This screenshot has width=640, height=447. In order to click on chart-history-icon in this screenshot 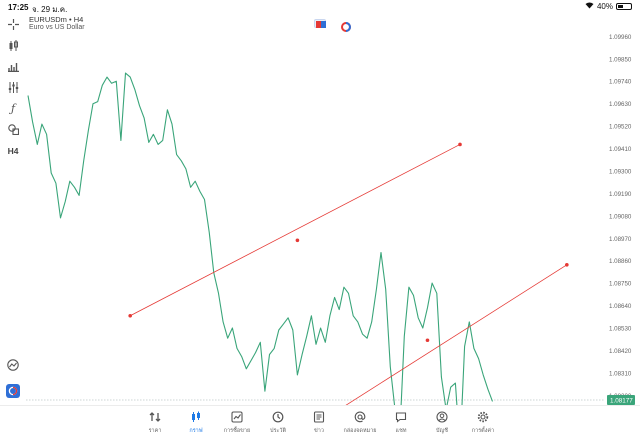, I will do `click(13, 365)`.